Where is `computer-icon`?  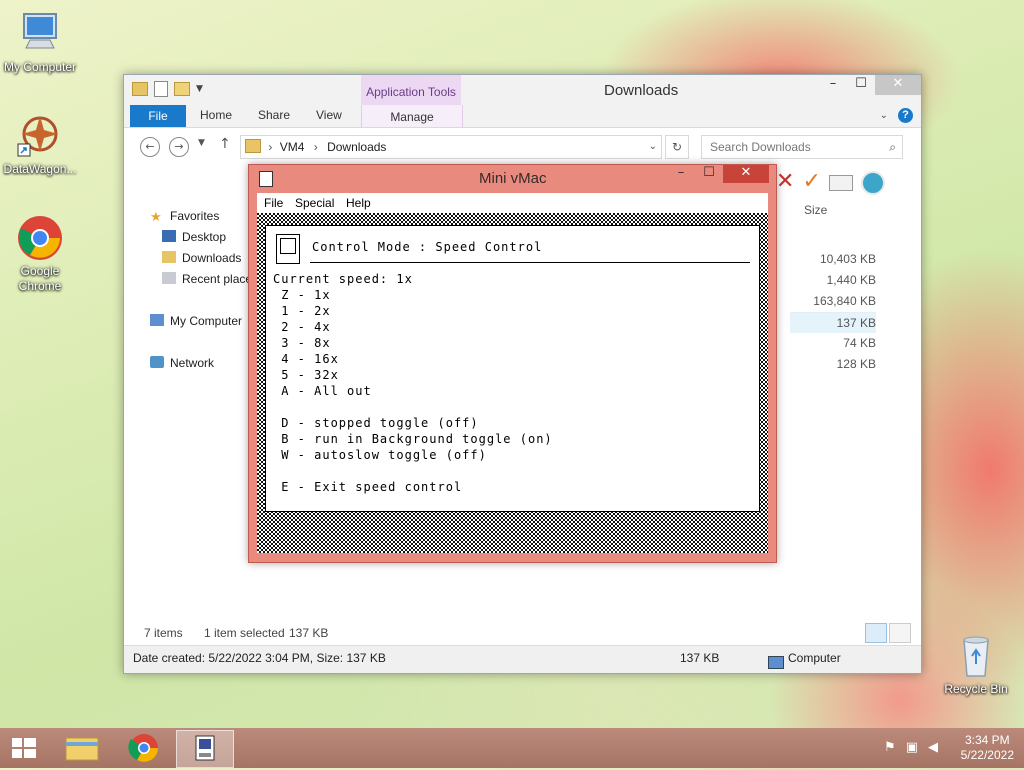 computer-icon is located at coordinates (40, 34).